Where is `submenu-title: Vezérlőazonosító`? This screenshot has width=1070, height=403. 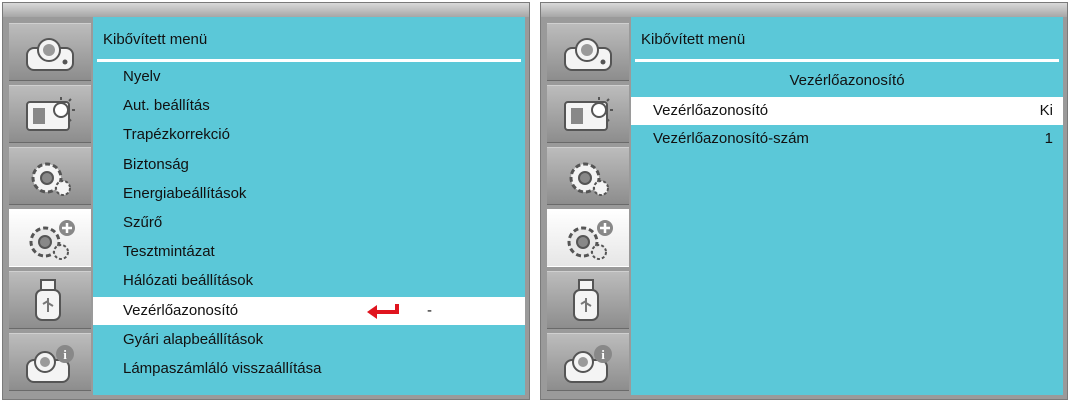 submenu-title: Vezérlőazonosító is located at coordinates (847, 80).